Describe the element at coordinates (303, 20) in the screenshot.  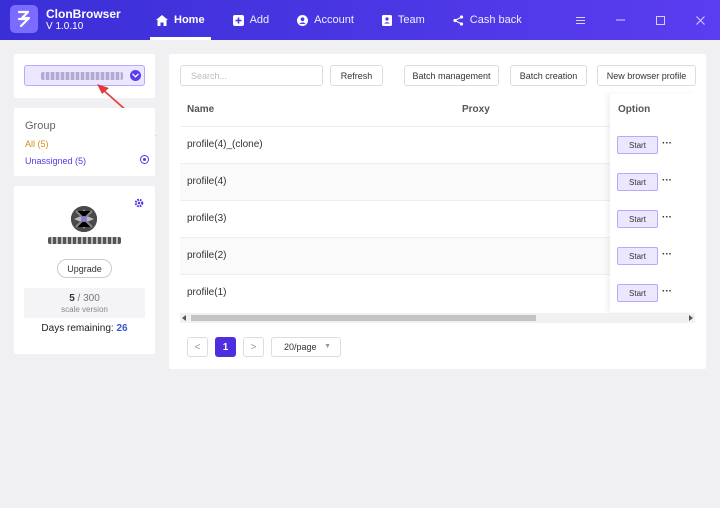
I see `user-circle-icon` at that location.